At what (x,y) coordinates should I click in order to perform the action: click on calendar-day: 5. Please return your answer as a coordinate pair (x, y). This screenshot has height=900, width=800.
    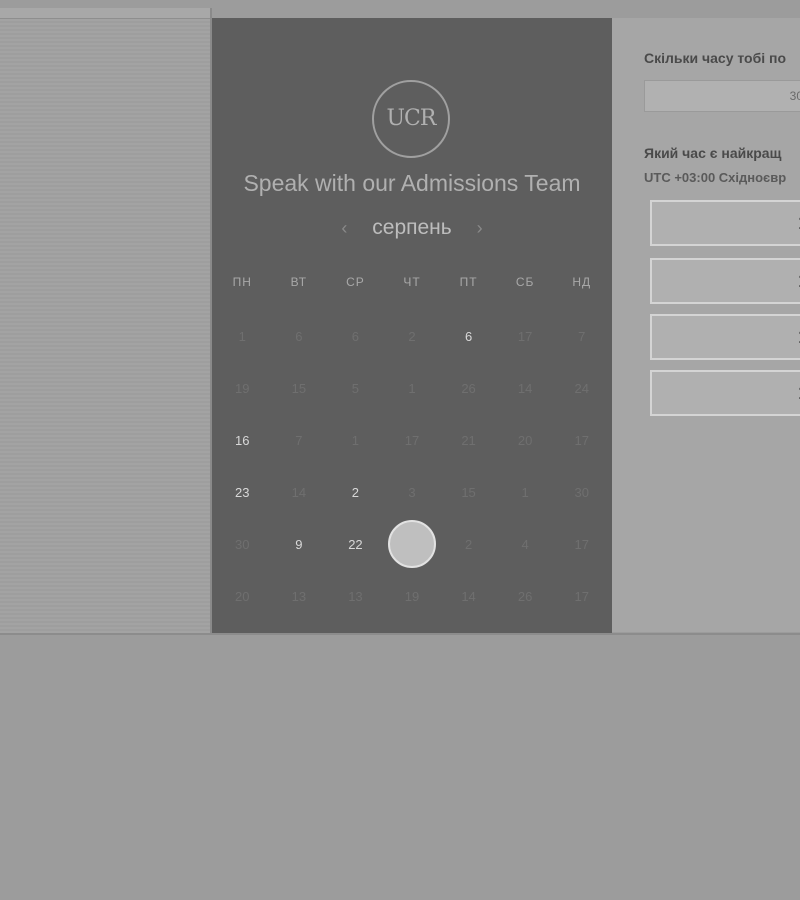
    Looking at the image, I should click on (355, 388).